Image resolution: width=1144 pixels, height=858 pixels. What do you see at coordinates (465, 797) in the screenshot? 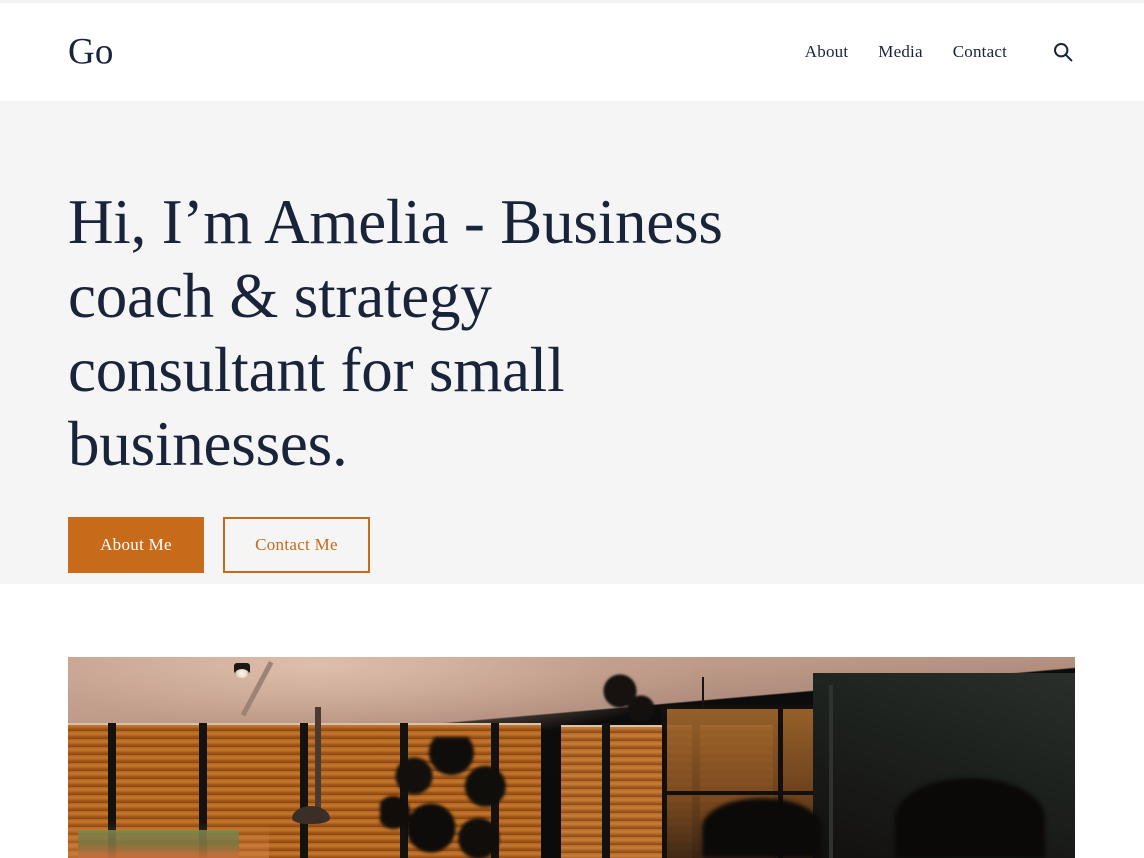
I see `photo-plant` at bounding box center [465, 797].